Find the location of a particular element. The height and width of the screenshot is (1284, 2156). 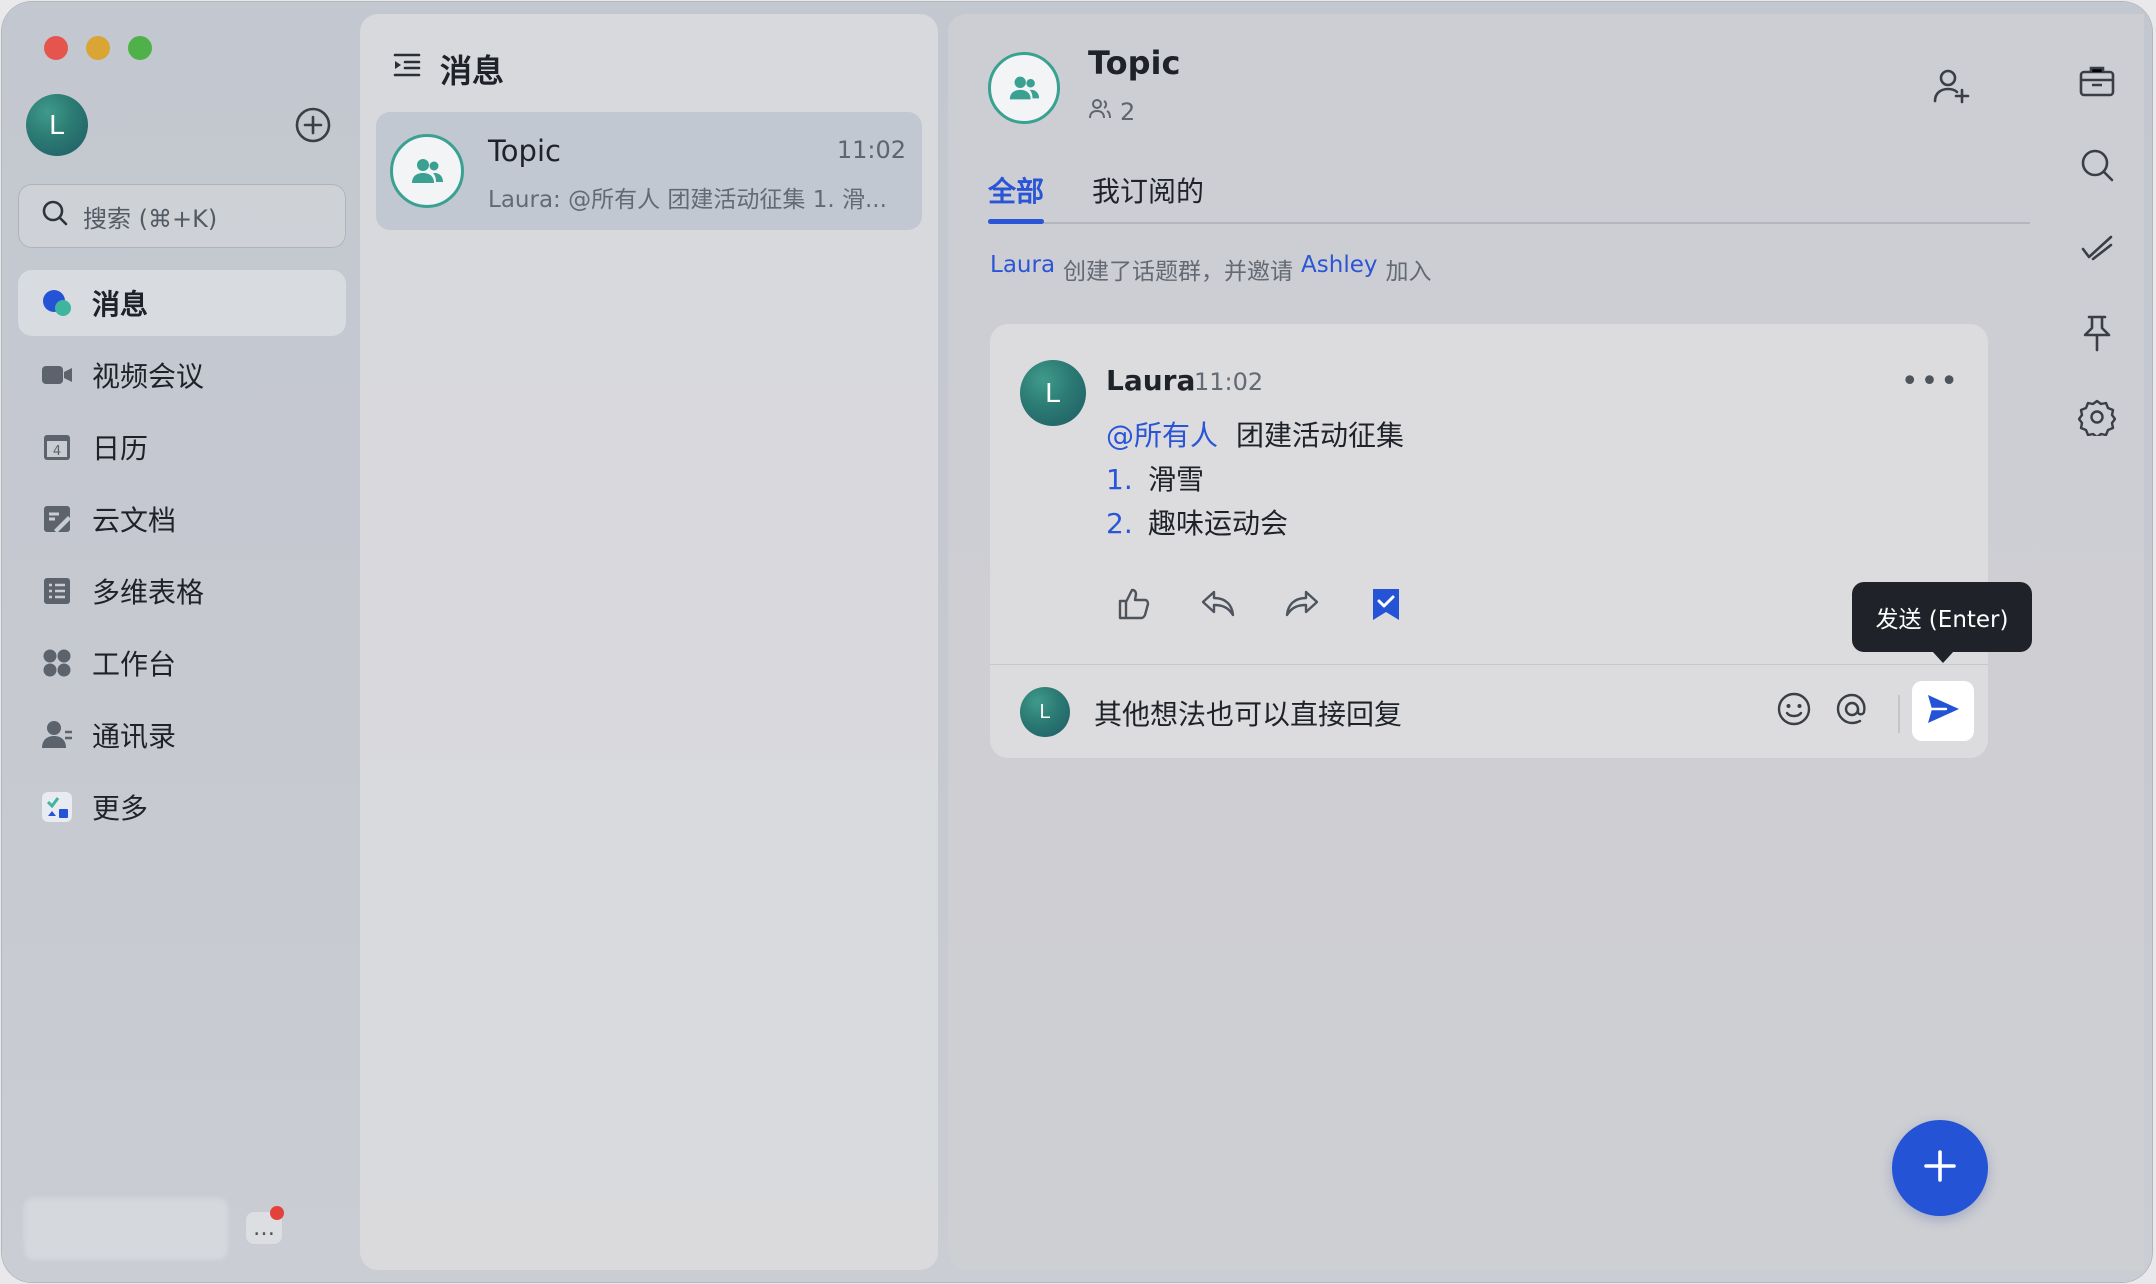

list-item: 2. 趣味运动会 is located at coordinates (1255, 524).